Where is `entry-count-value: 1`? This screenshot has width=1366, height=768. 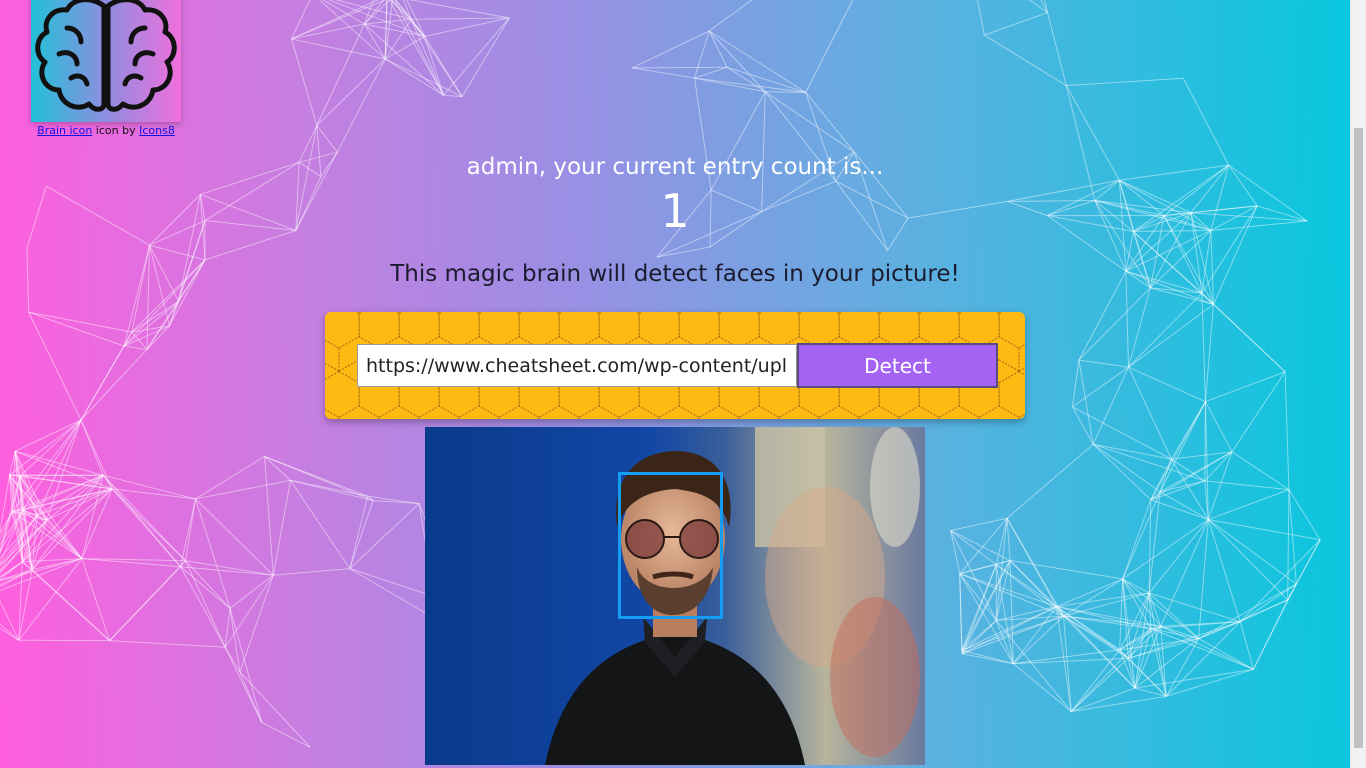 entry-count-value: 1 is located at coordinates (675, 211).